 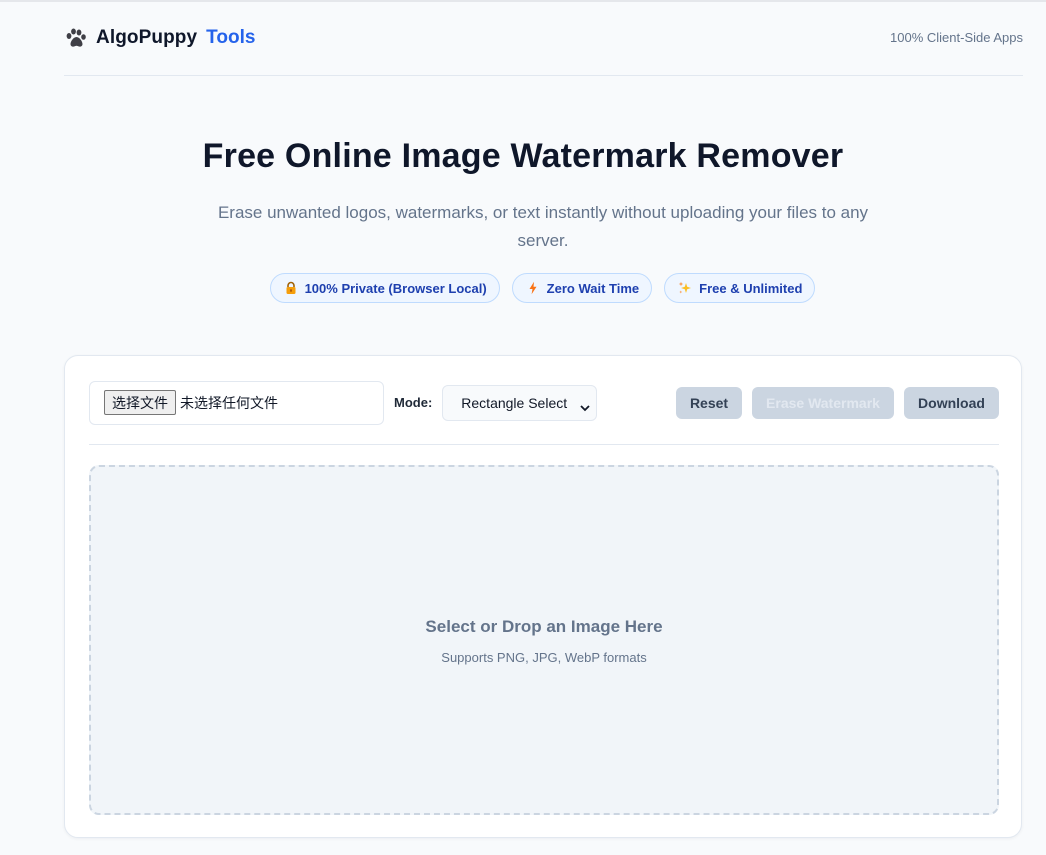 I want to click on file-input: 选择文件 未选择任何文件, so click(x=236, y=402).